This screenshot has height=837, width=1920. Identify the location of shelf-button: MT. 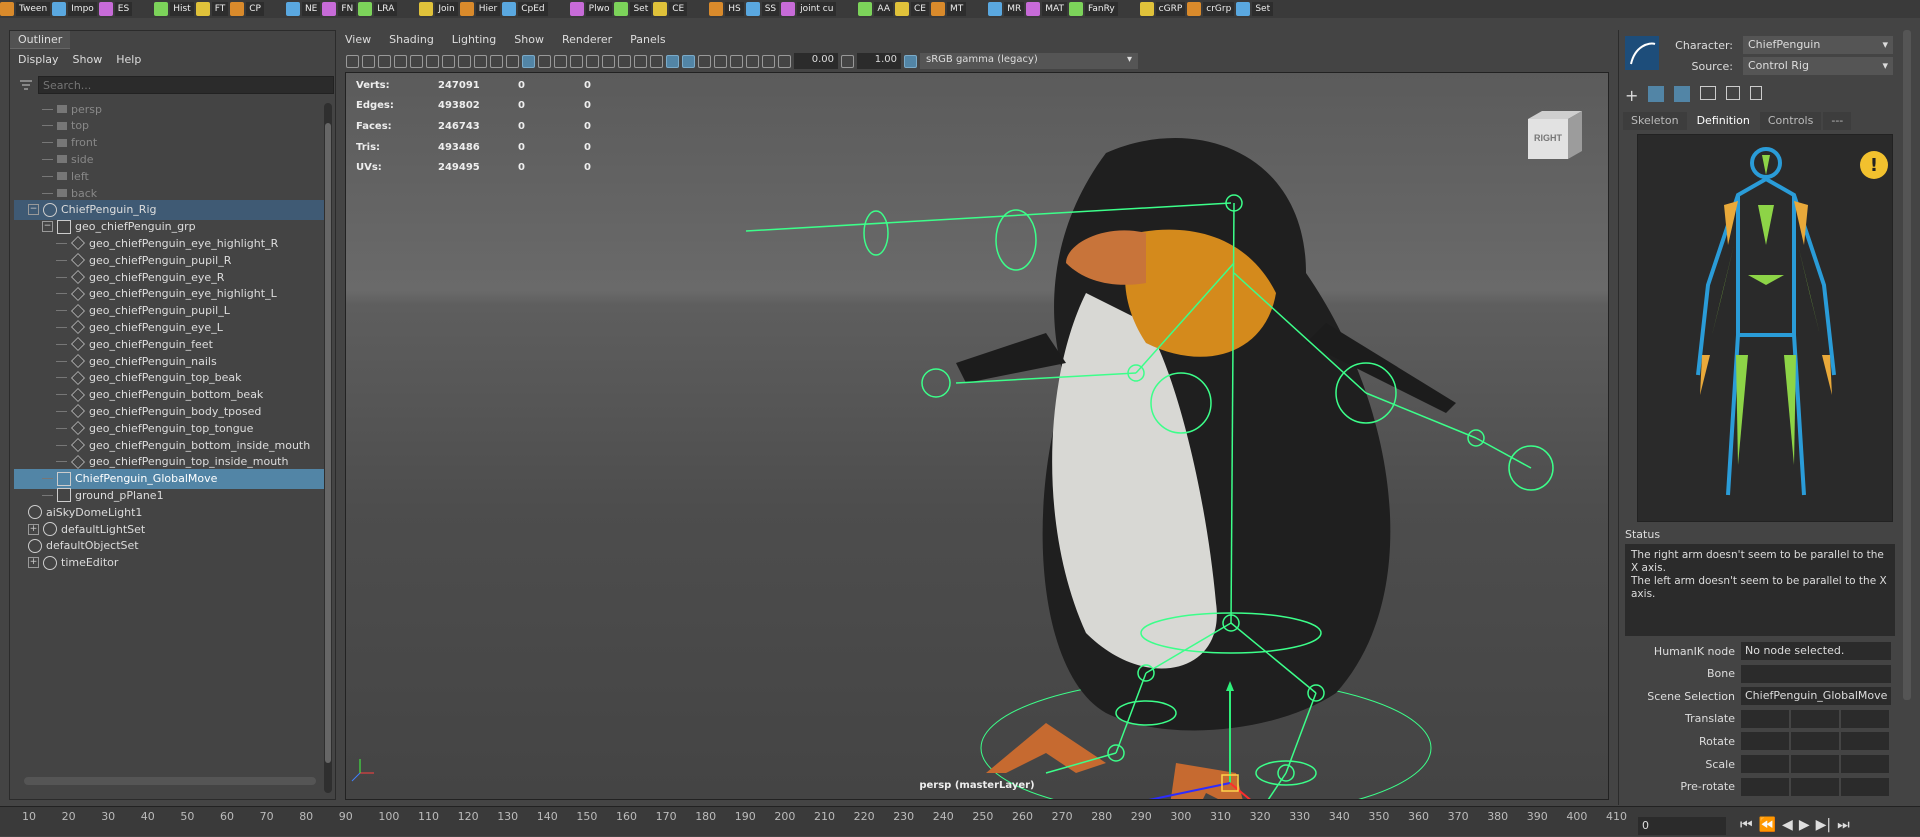
(948, 9).